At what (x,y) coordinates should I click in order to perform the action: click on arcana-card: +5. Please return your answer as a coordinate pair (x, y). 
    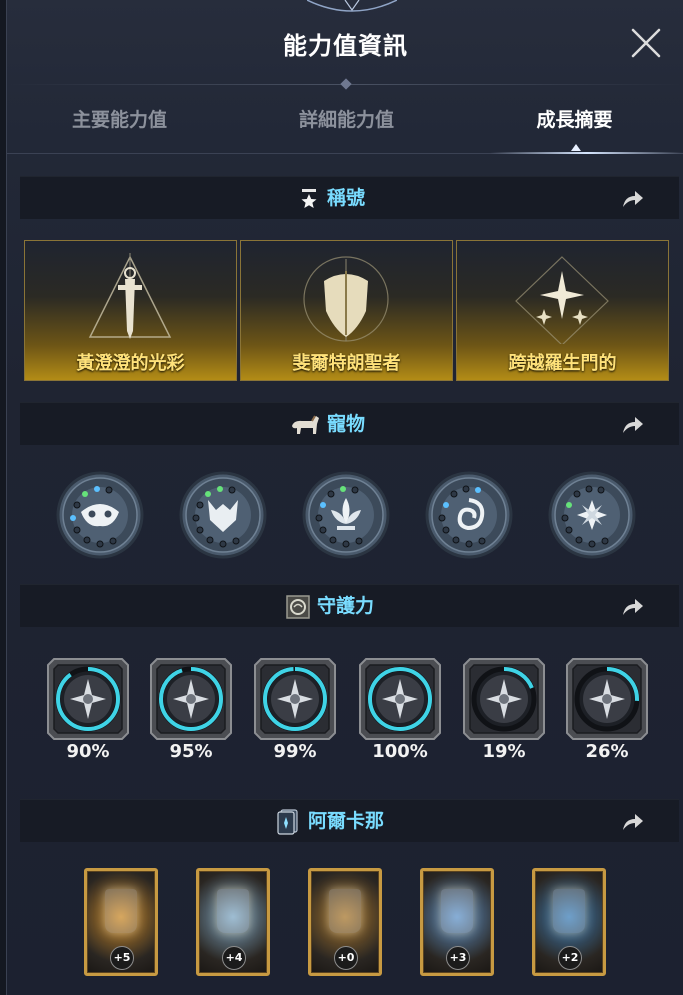
    Looking at the image, I should click on (121, 922).